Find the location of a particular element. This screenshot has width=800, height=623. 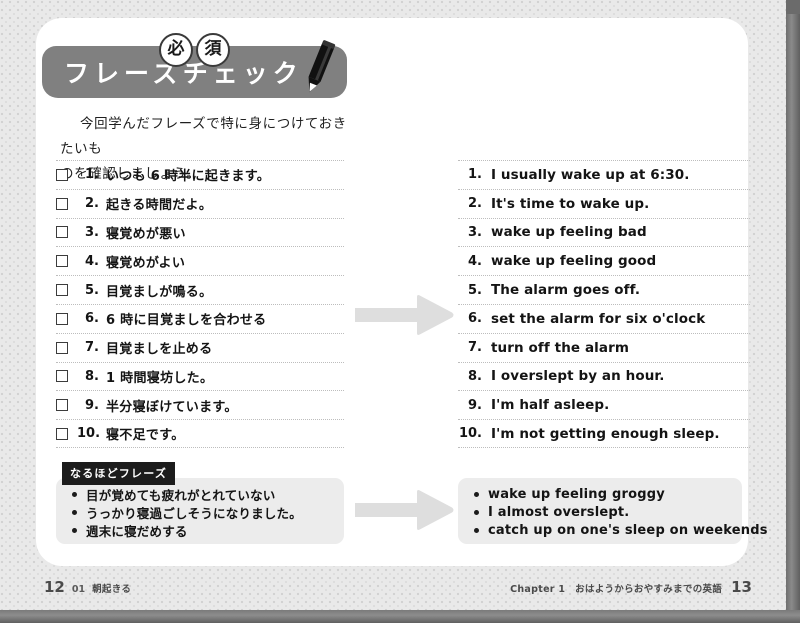

bullet-item: I almost overslept. is located at coordinates (600, 512).